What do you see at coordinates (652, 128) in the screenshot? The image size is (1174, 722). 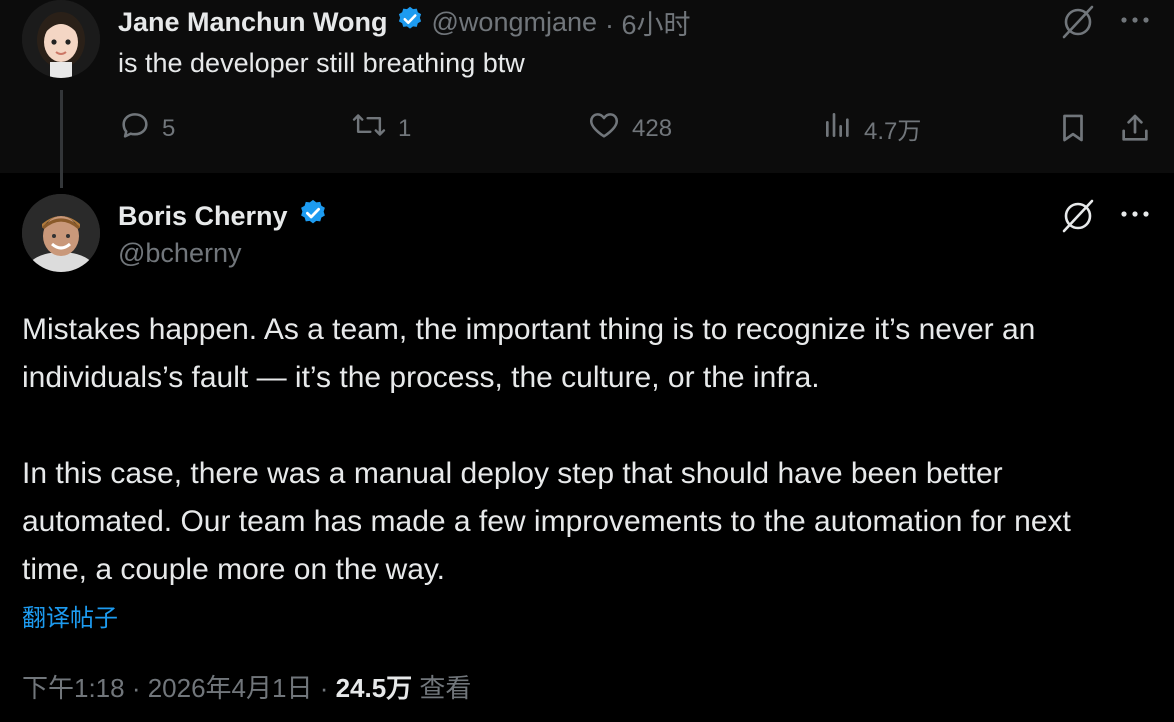 I see `like-count: 428` at bounding box center [652, 128].